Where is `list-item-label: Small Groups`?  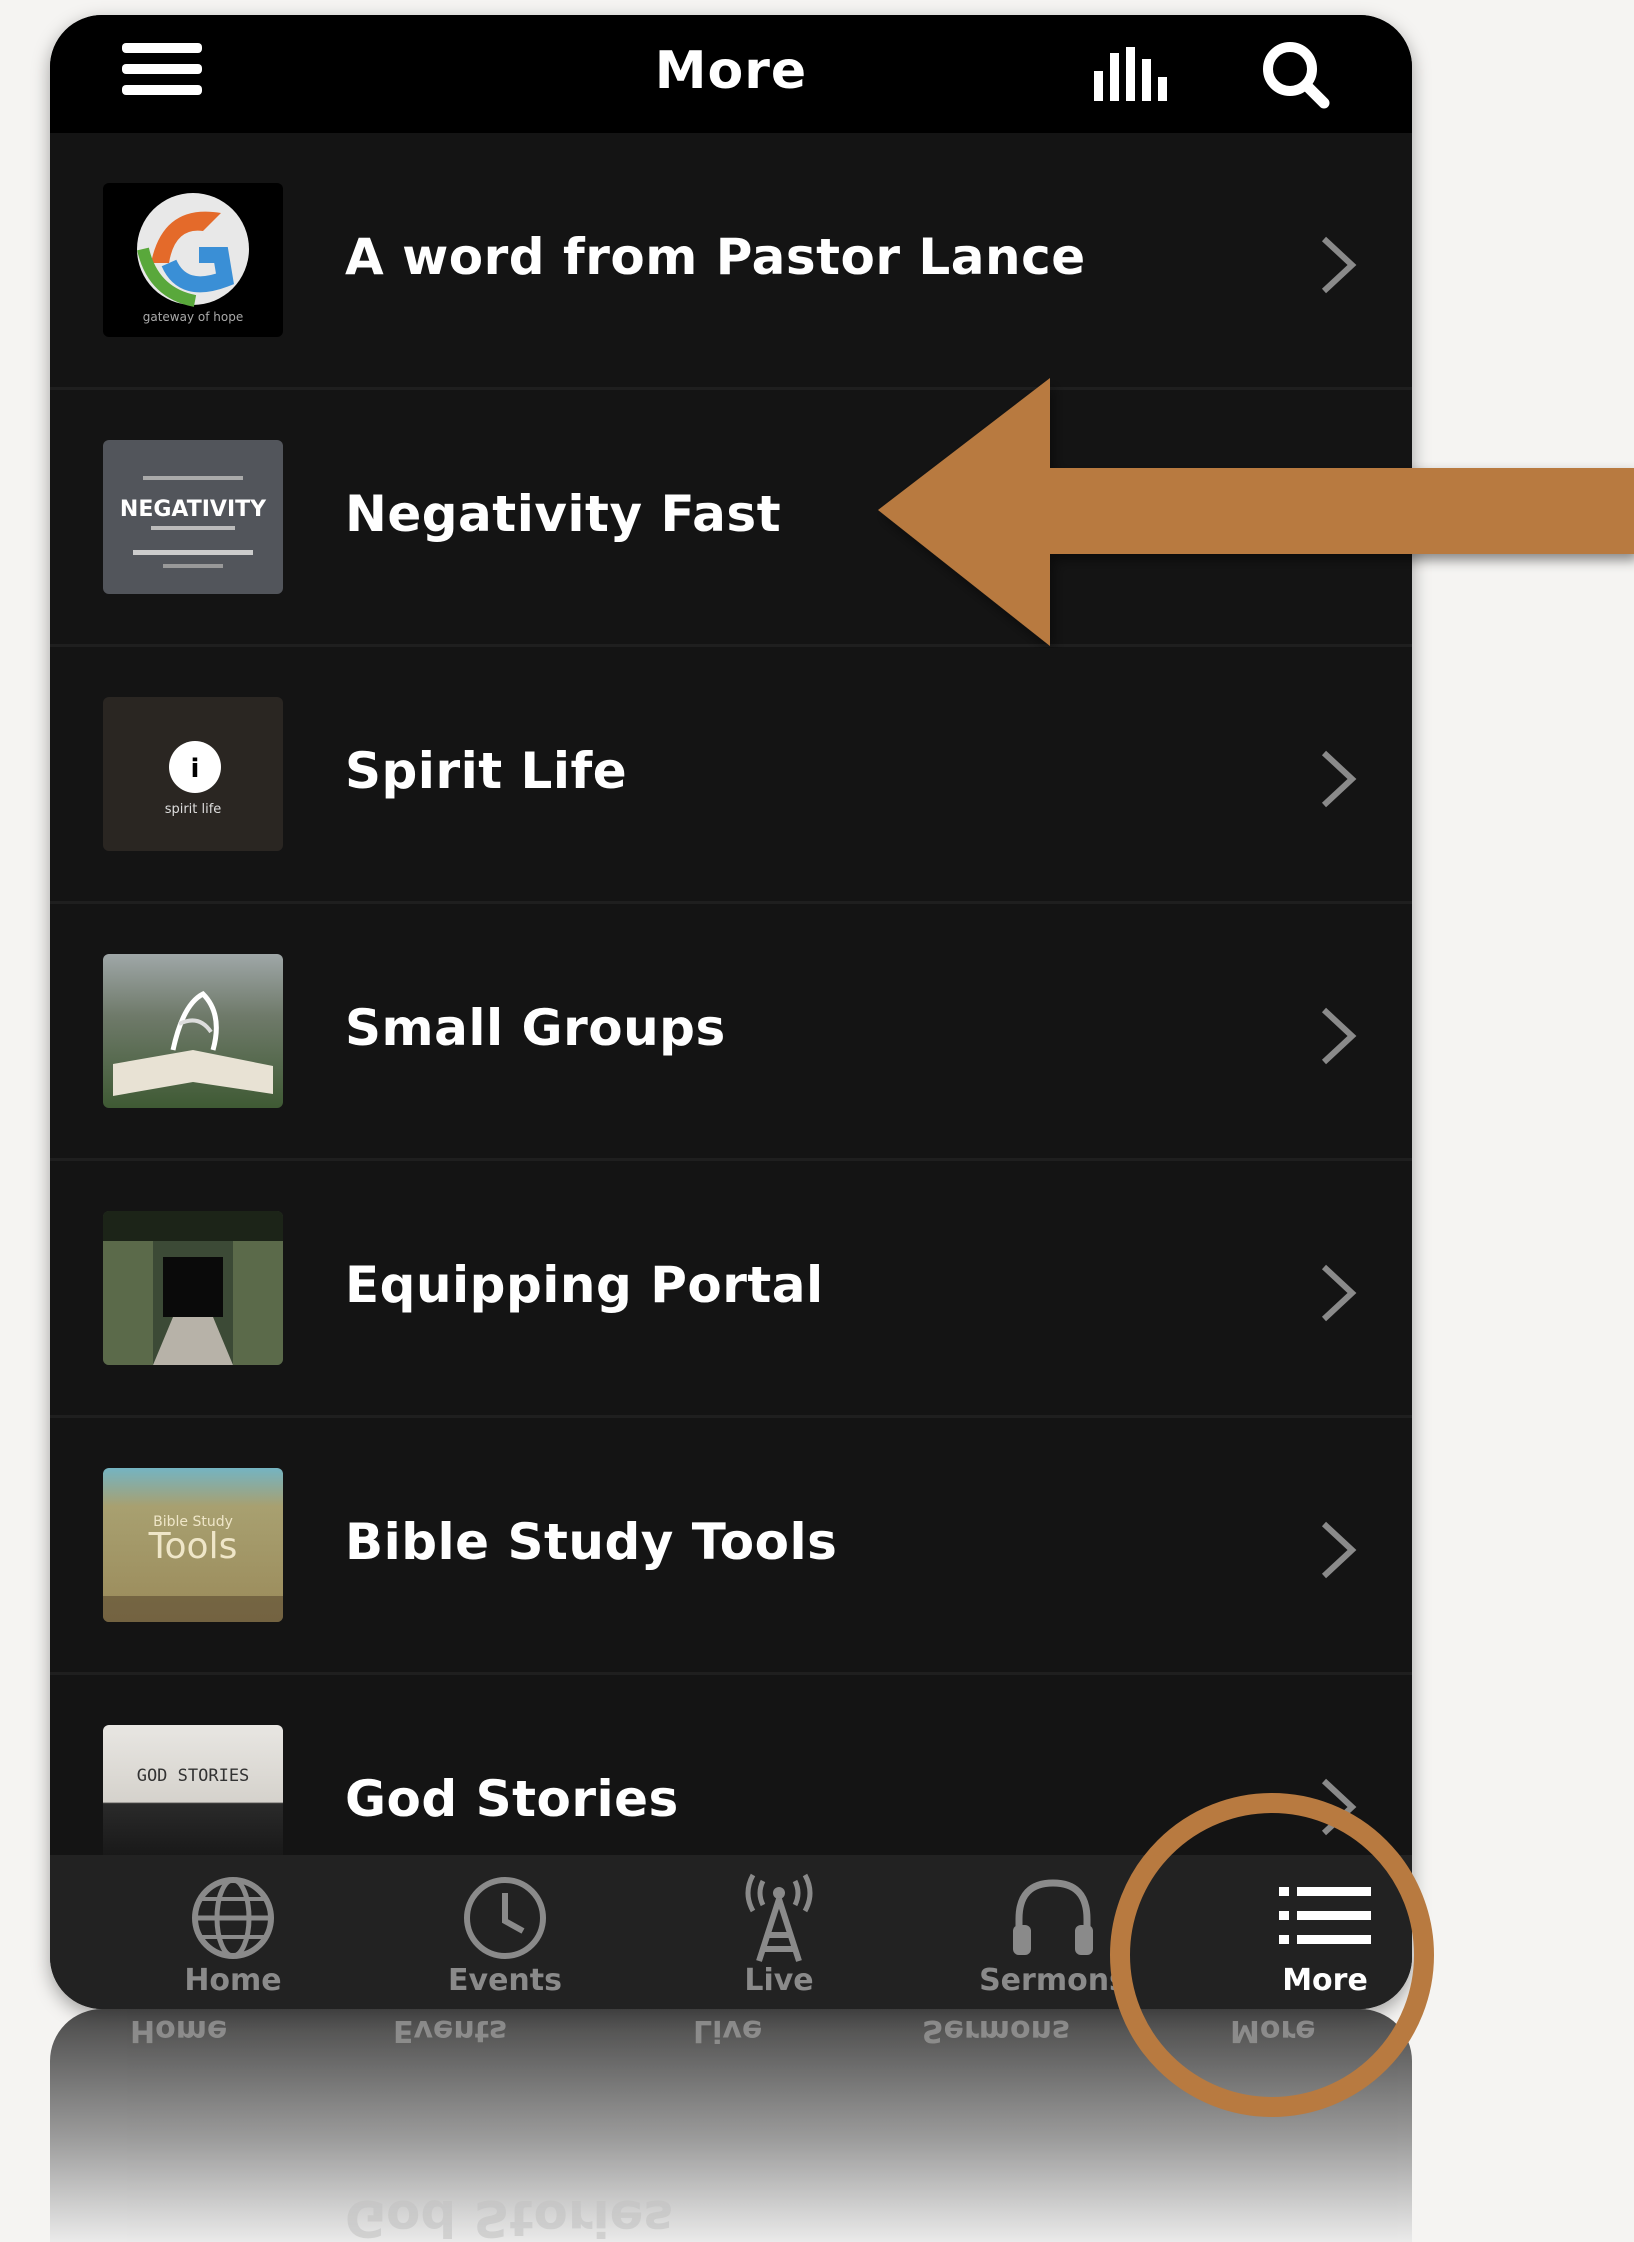
list-item-label: Small Groups is located at coordinates (535, 1028).